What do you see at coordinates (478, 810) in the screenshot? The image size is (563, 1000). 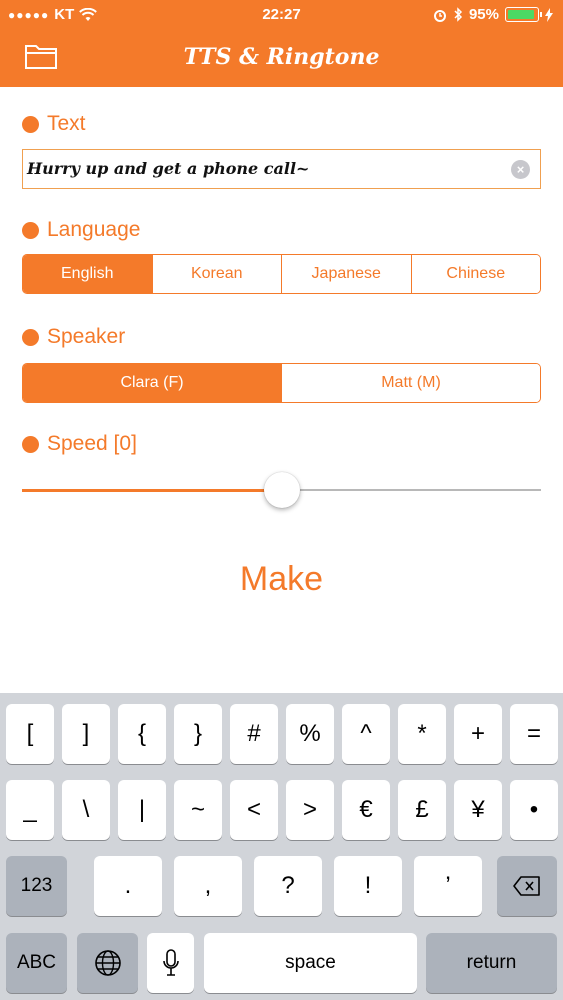 I see `key-symbol: ¥` at bounding box center [478, 810].